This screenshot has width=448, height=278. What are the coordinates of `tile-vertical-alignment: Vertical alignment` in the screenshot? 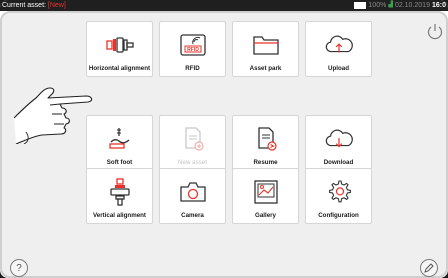 It's located at (119, 196).